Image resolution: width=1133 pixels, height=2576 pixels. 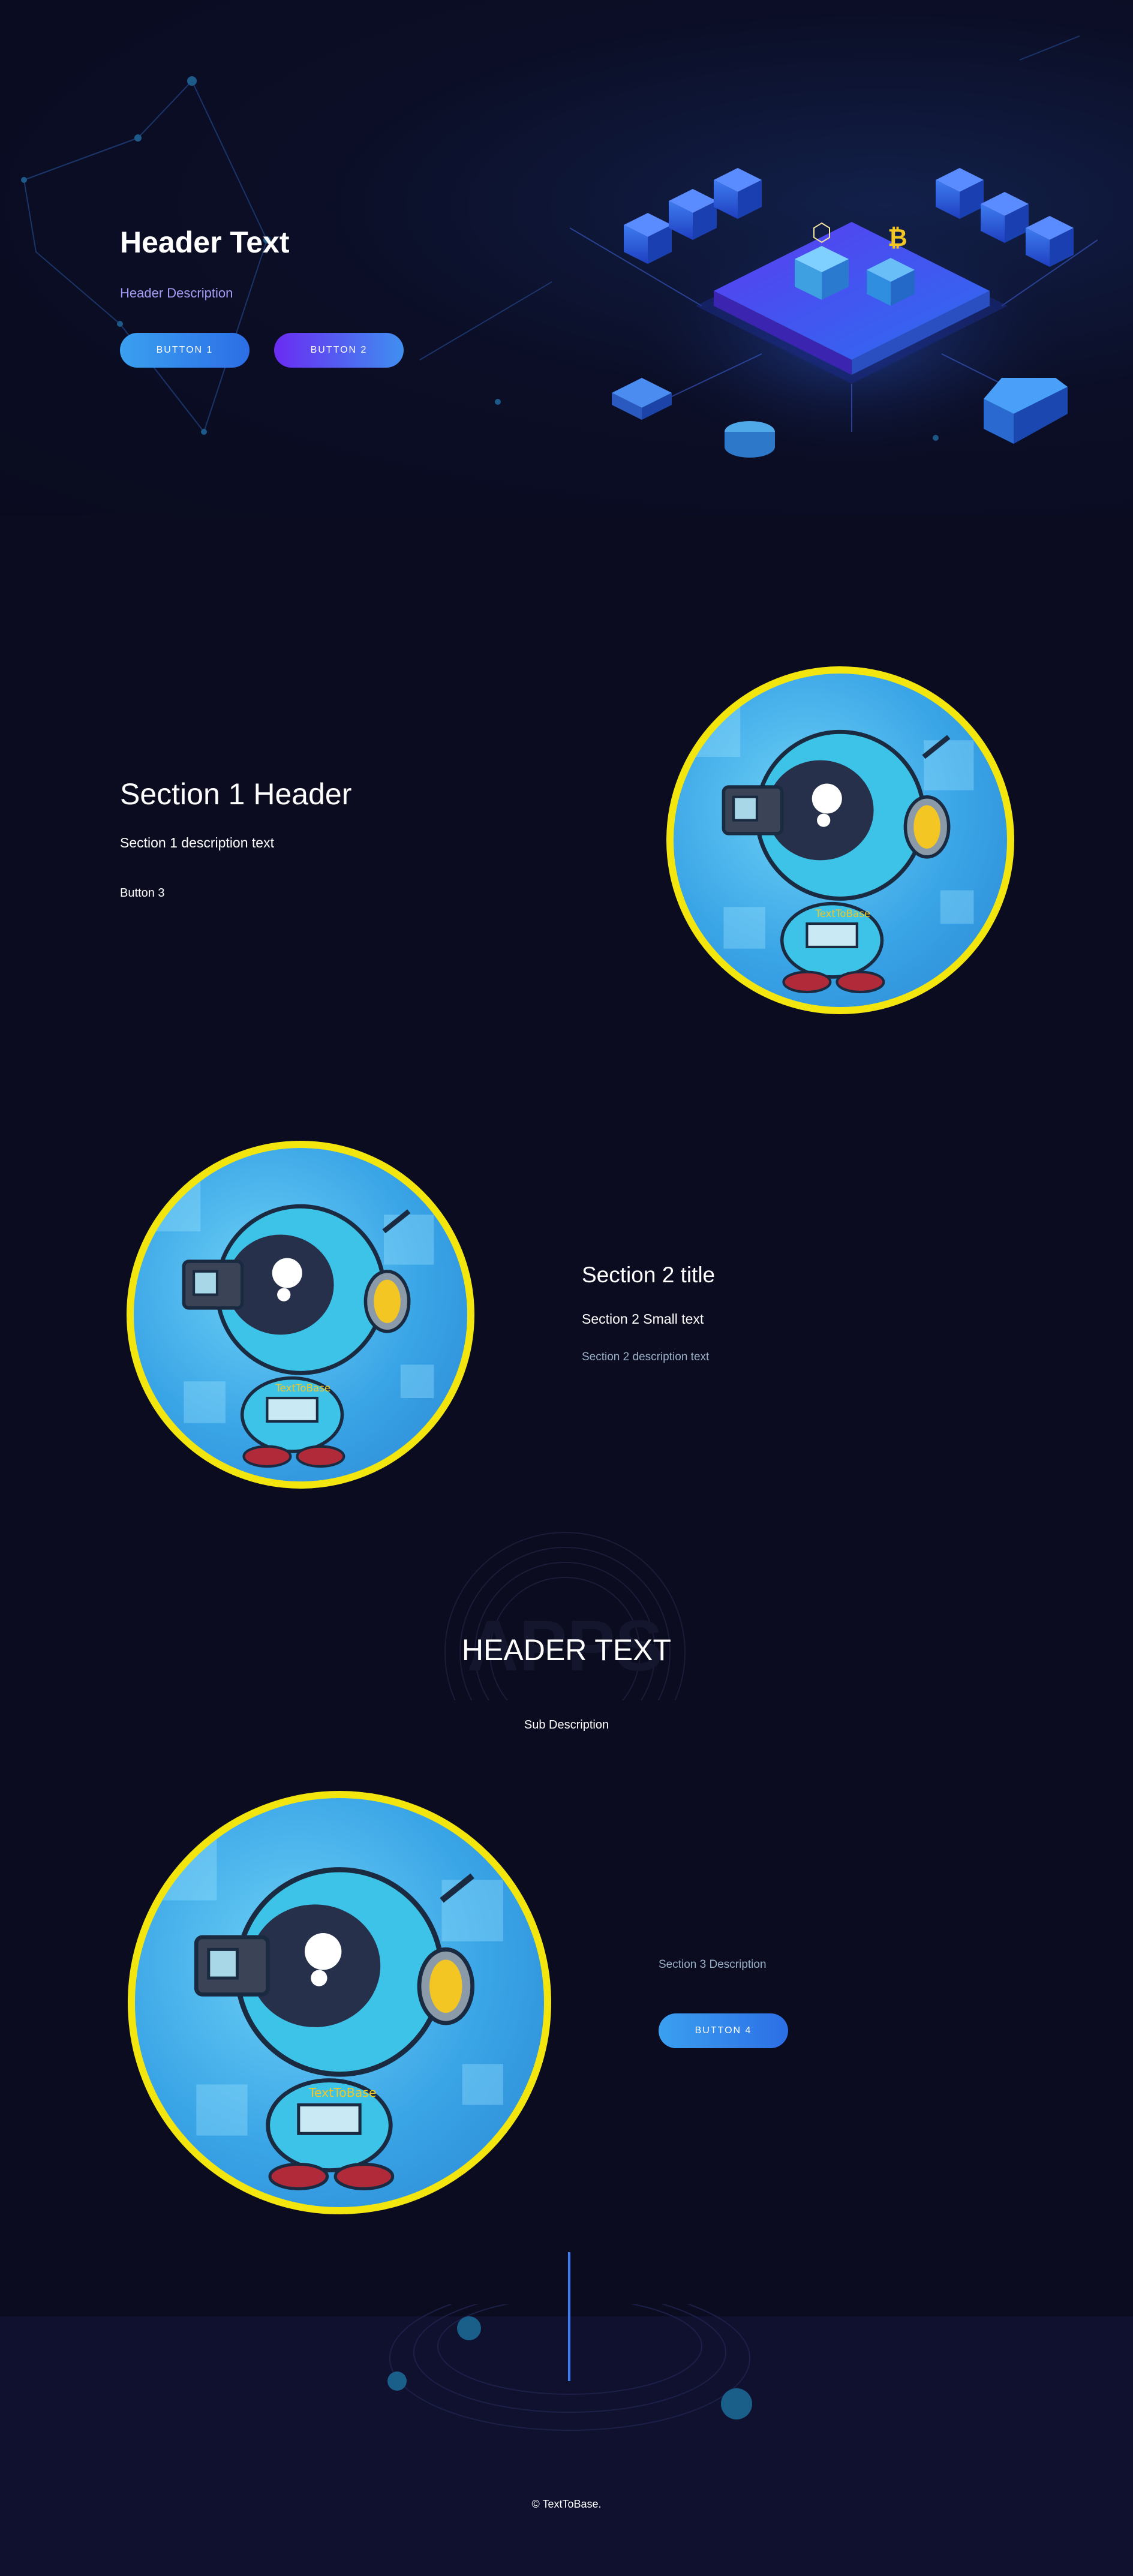 I want to click on apps-sub-description: Sub Description, so click(x=566, y=1725).